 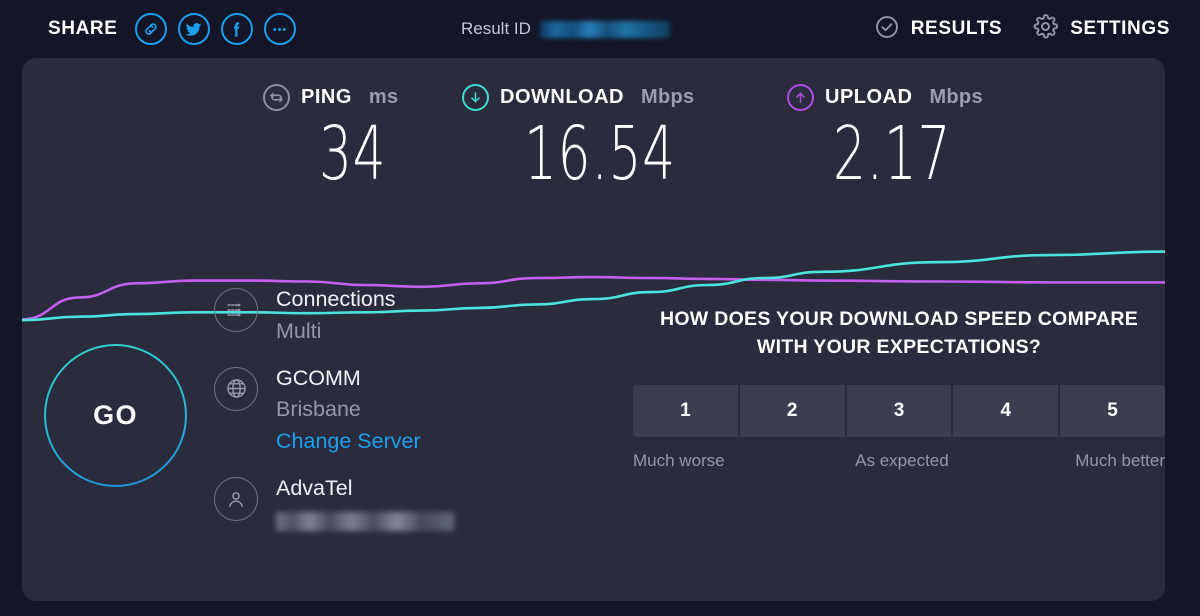 I want to click on change-server-link: Change Server, so click(x=348, y=441).